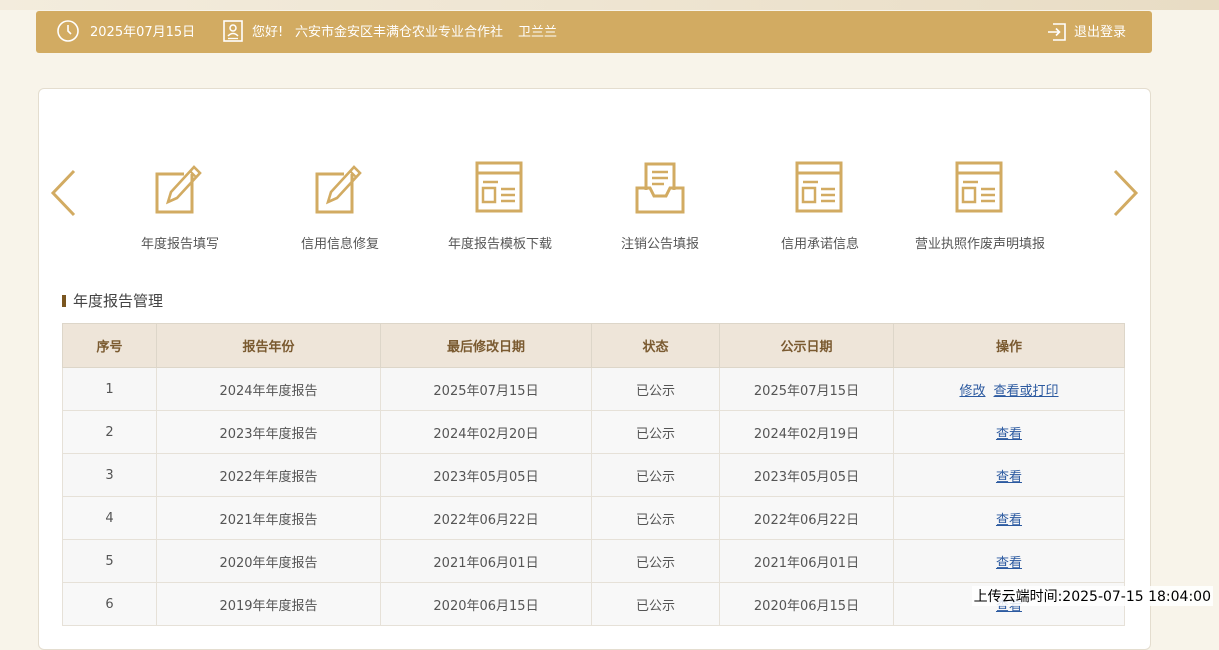  Describe the element at coordinates (268, 475) in the screenshot. I see `cell-year: 2022年年度报告` at that location.